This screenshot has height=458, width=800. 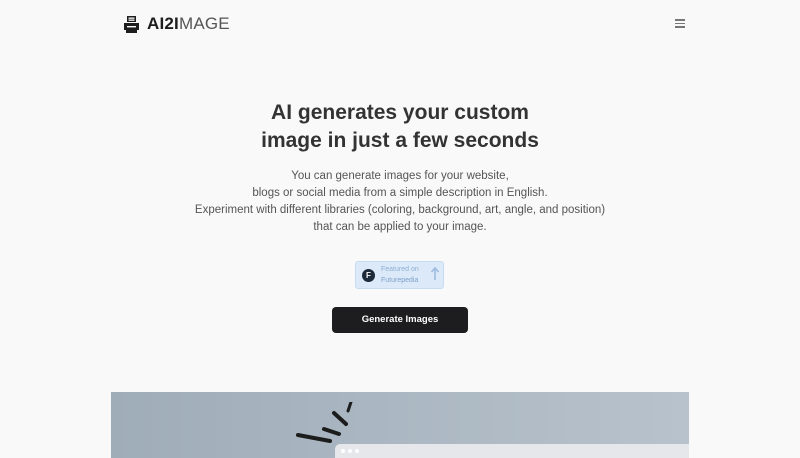 What do you see at coordinates (680, 24) in the screenshot?
I see `hamburger-menu-icon` at bounding box center [680, 24].